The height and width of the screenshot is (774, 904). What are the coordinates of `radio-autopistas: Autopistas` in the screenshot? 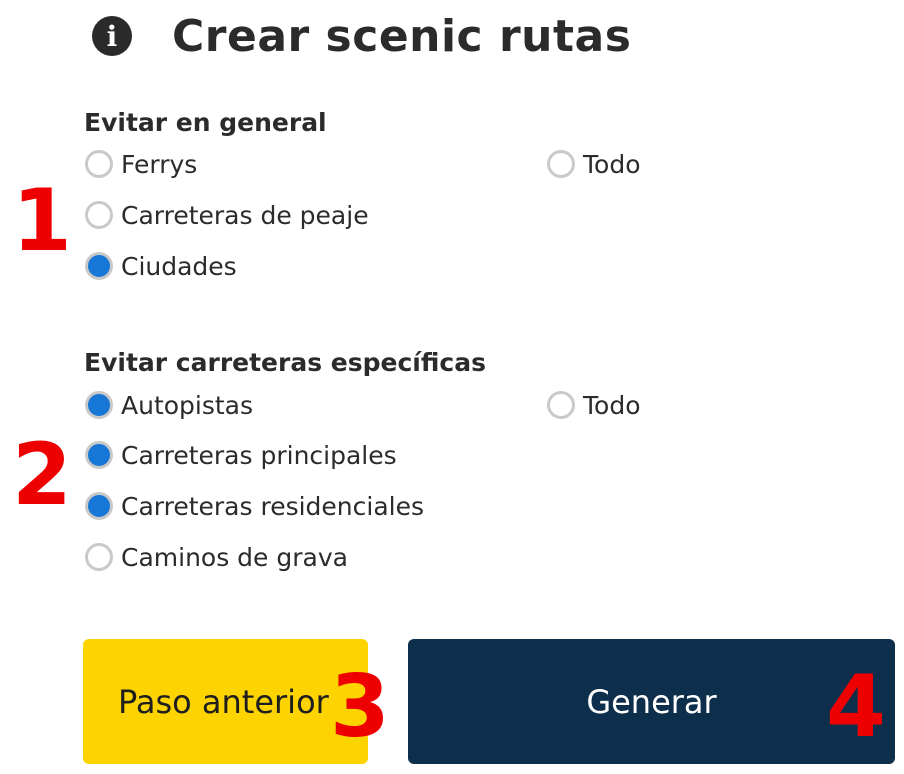 It's located at (169, 405).